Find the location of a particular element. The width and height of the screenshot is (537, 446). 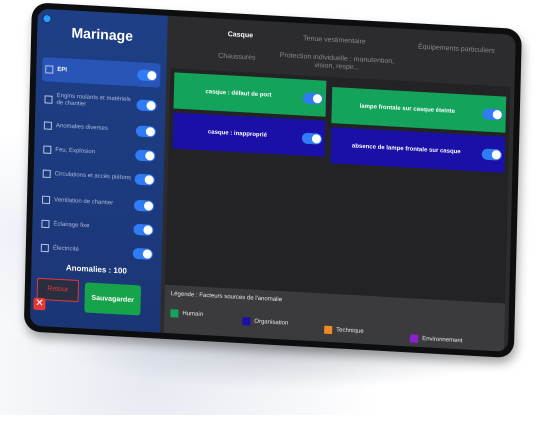

tab-tenue-vestimentaire: Tenue vestimentaire is located at coordinates (334, 40).